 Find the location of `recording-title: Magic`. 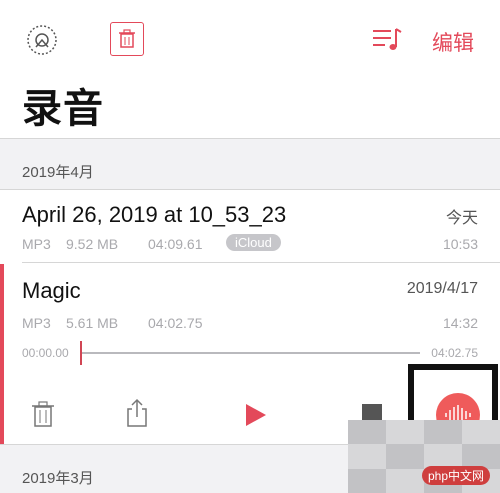

recording-title: Magic is located at coordinates (51, 290).